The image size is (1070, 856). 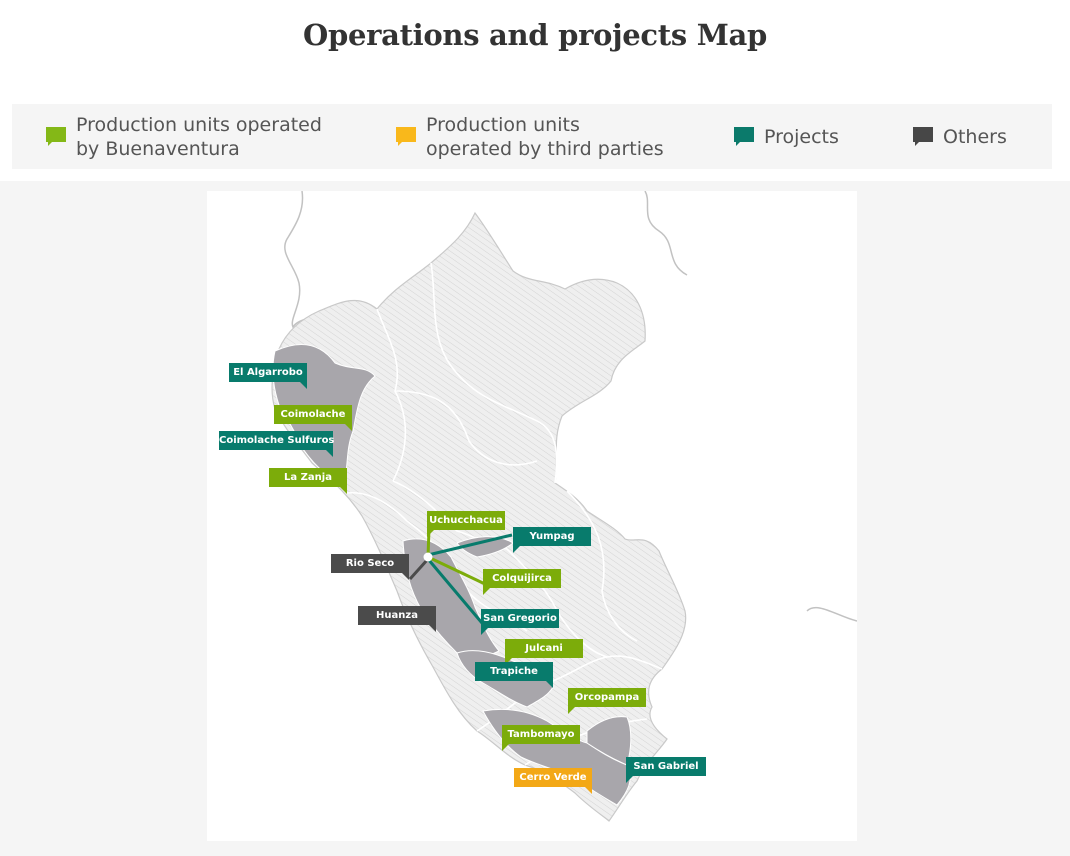 I want to click on legend-item-projects: Projects, so click(x=786, y=136).